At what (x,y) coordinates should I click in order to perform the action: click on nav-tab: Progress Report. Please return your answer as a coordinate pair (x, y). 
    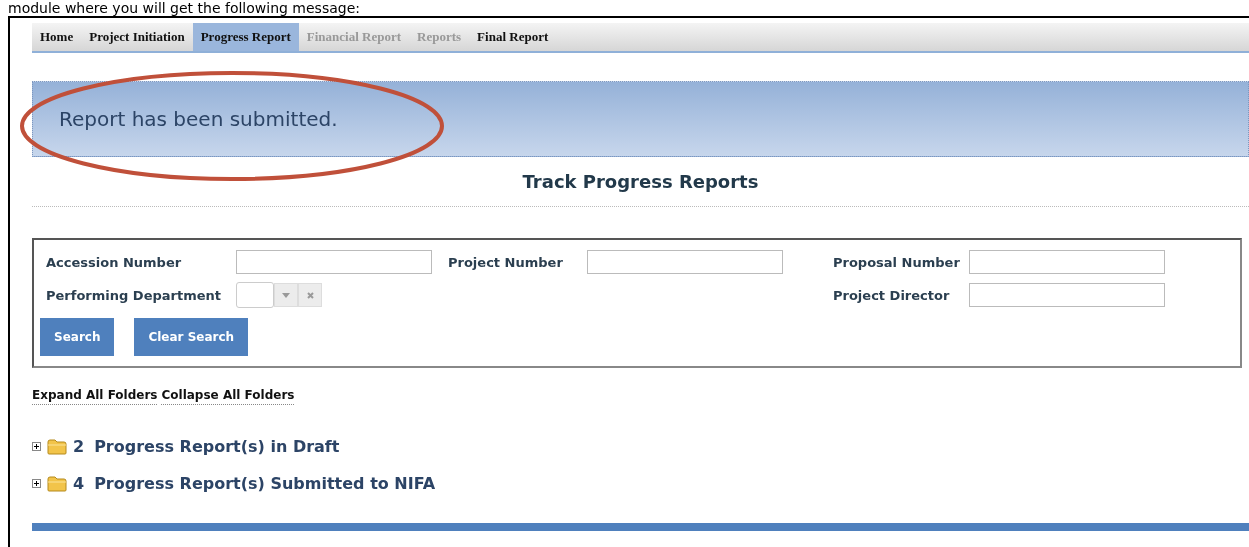
    Looking at the image, I should click on (245, 37).